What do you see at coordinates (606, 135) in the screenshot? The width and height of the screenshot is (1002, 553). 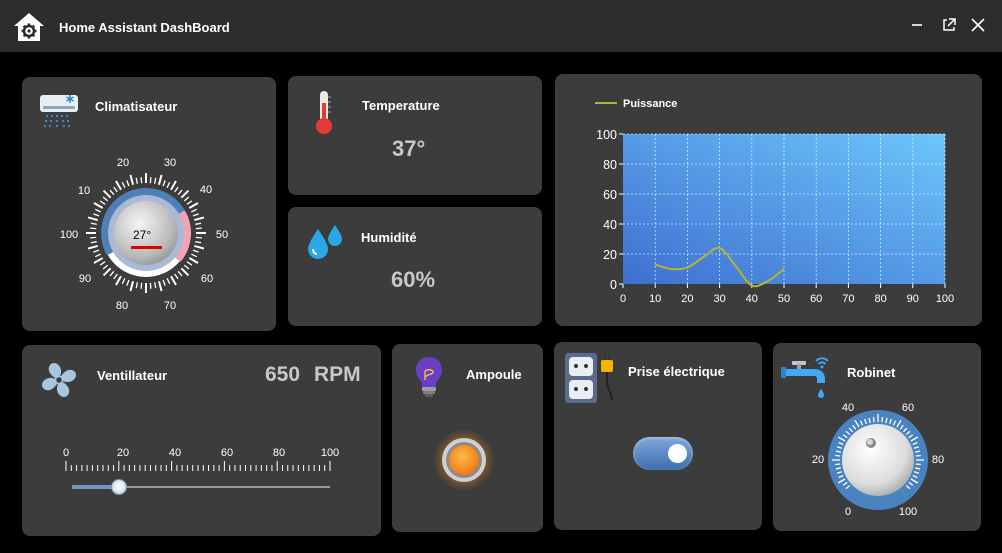 I see `y-tick-label: 100` at bounding box center [606, 135].